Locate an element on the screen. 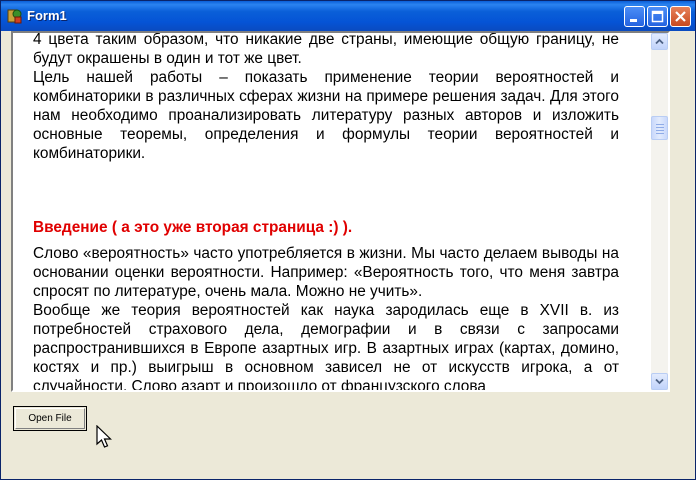 This screenshot has height=480, width=696. mouse-cursor-icon is located at coordinates (104, 436).